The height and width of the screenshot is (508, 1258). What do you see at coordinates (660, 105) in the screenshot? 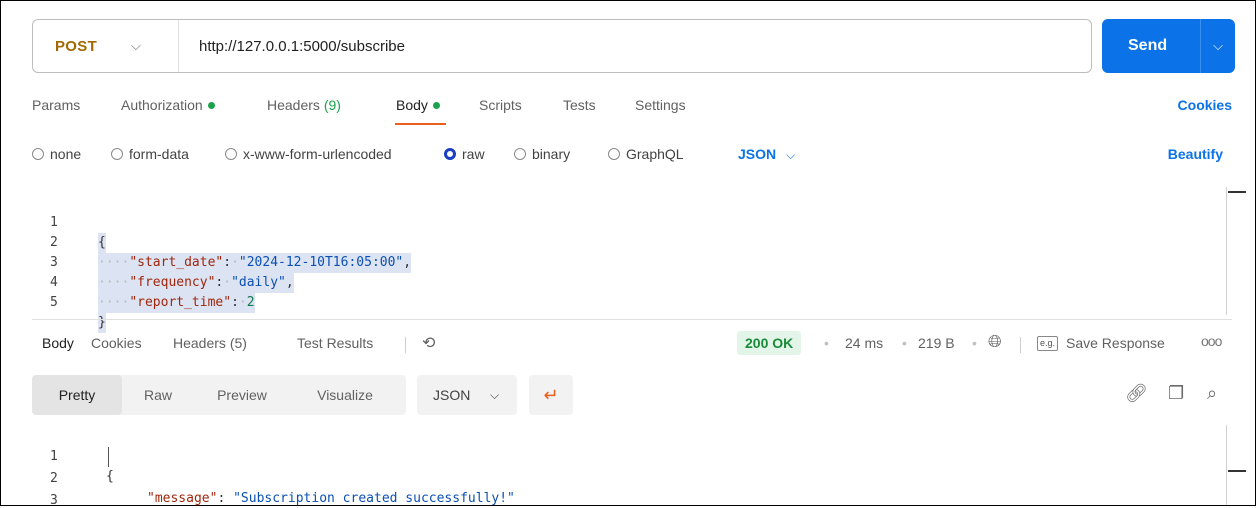
I see `tab-settings: Settings` at bounding box center [660, 105].